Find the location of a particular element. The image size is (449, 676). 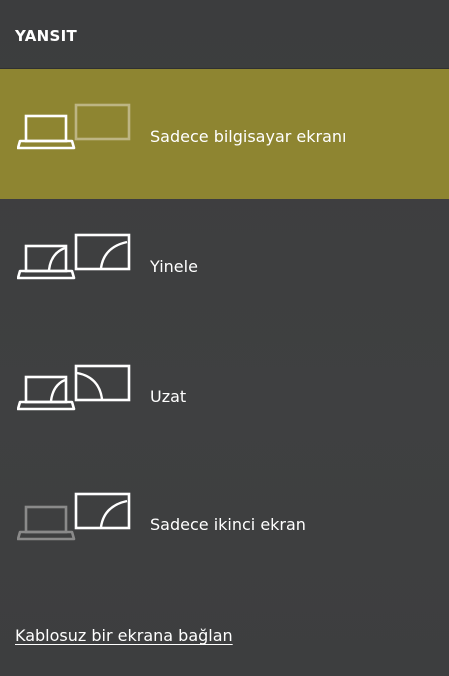

panel-header: YANSIT is located at coordinates (224, 34).